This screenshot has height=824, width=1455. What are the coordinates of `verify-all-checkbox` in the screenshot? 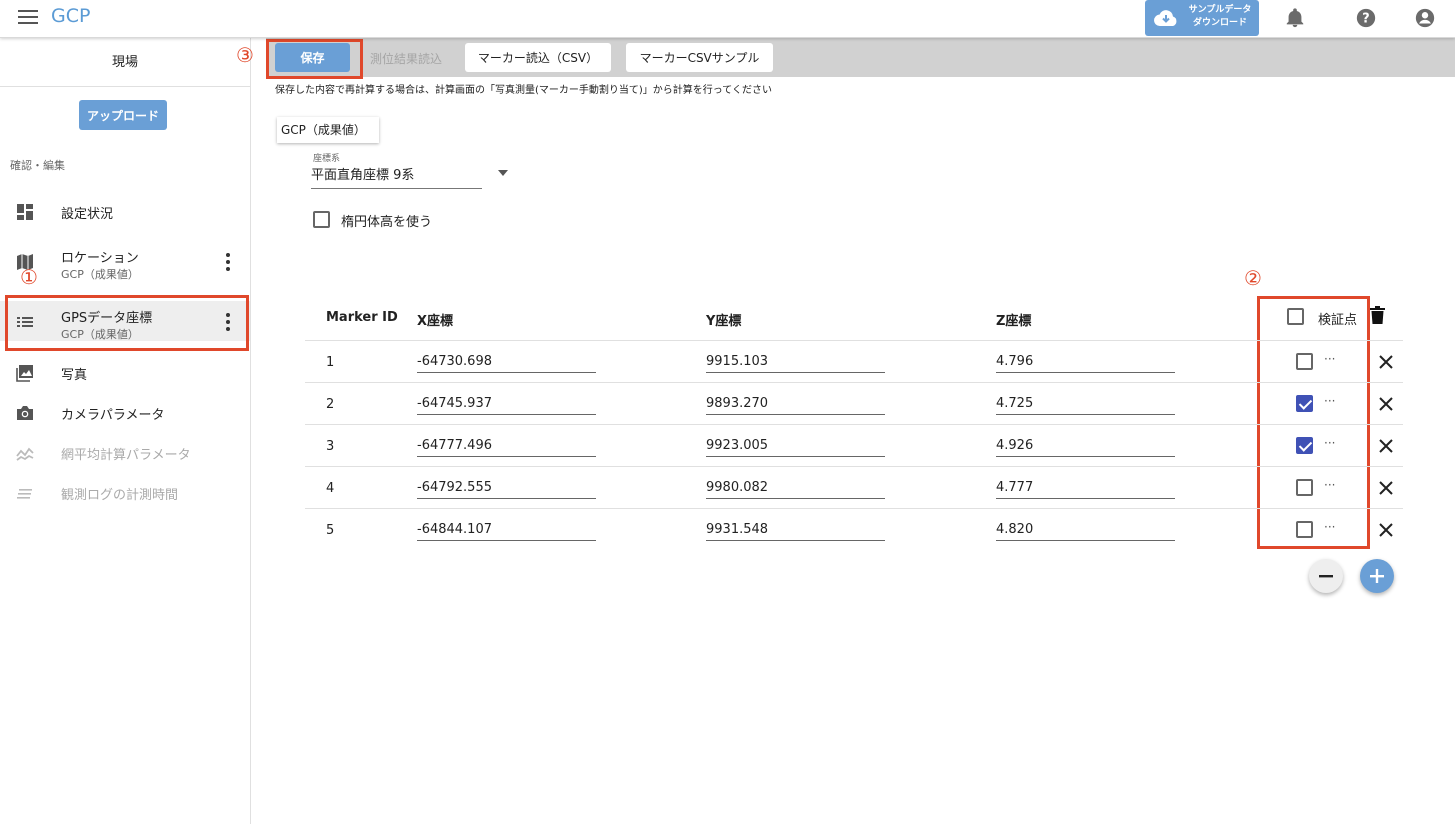 It's located at (1295, 316).